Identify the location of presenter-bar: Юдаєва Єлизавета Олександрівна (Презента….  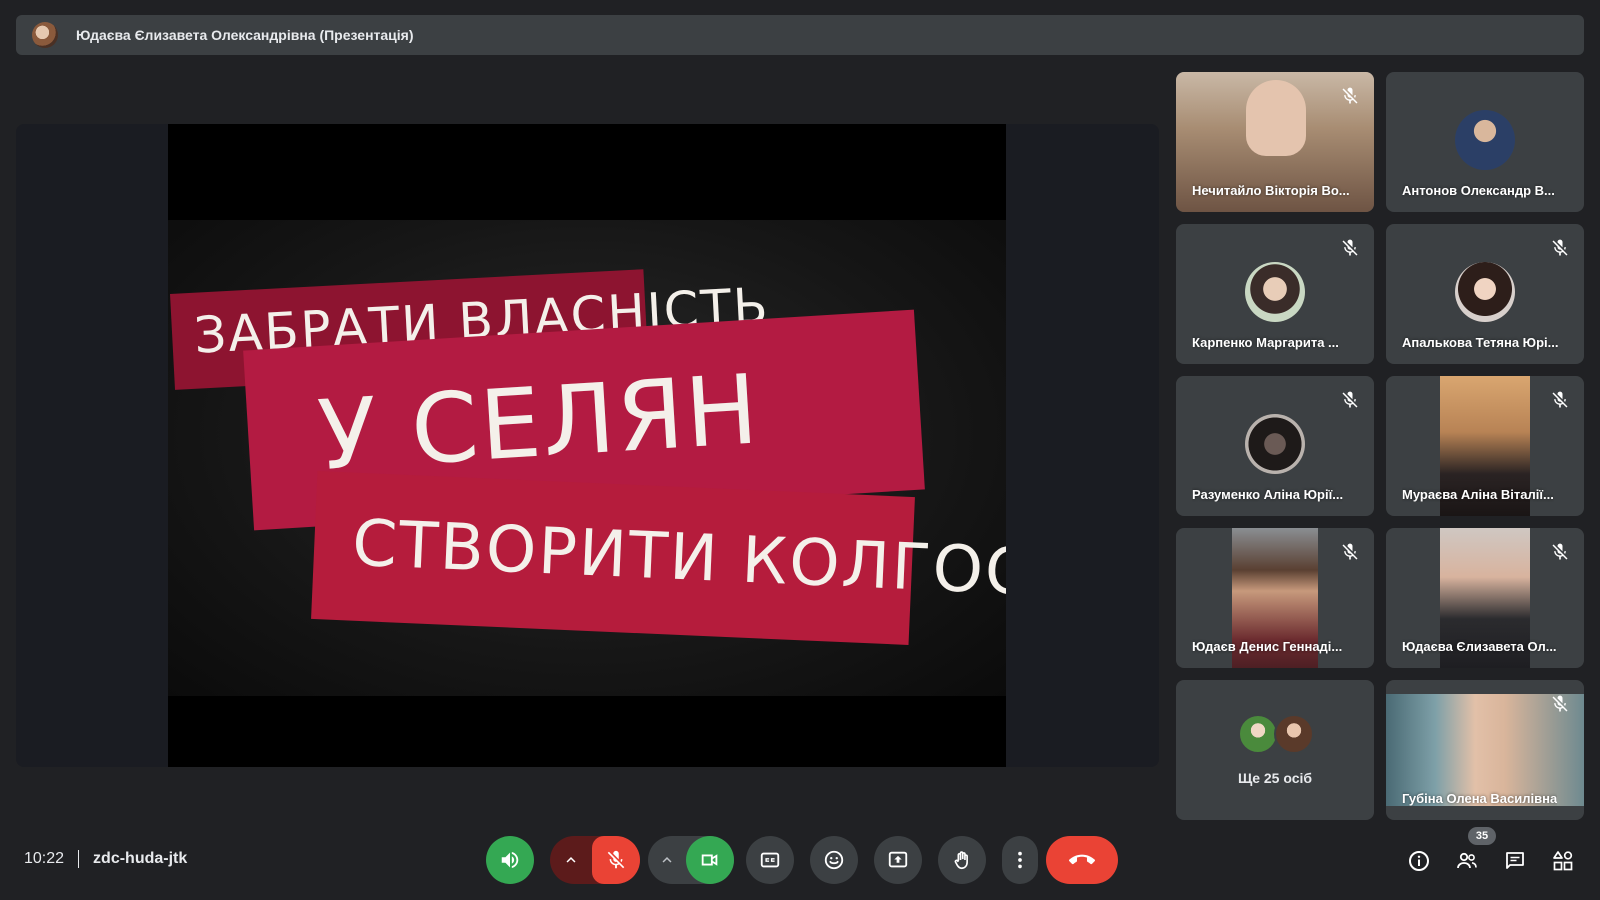
(800, 35).